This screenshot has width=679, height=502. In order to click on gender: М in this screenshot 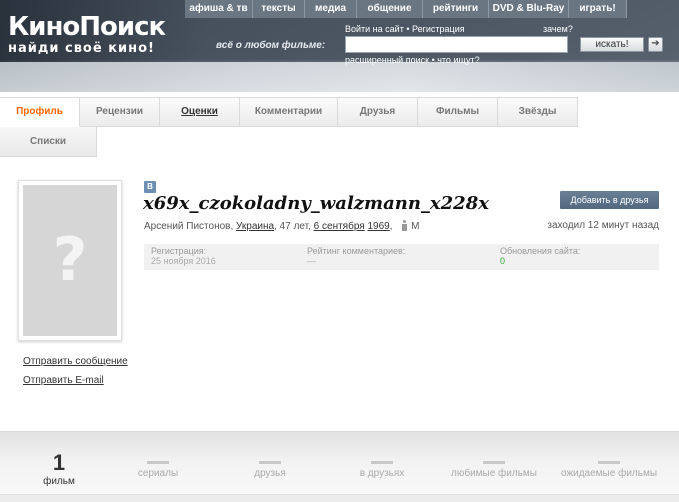, I will do `click(415, 226)`.